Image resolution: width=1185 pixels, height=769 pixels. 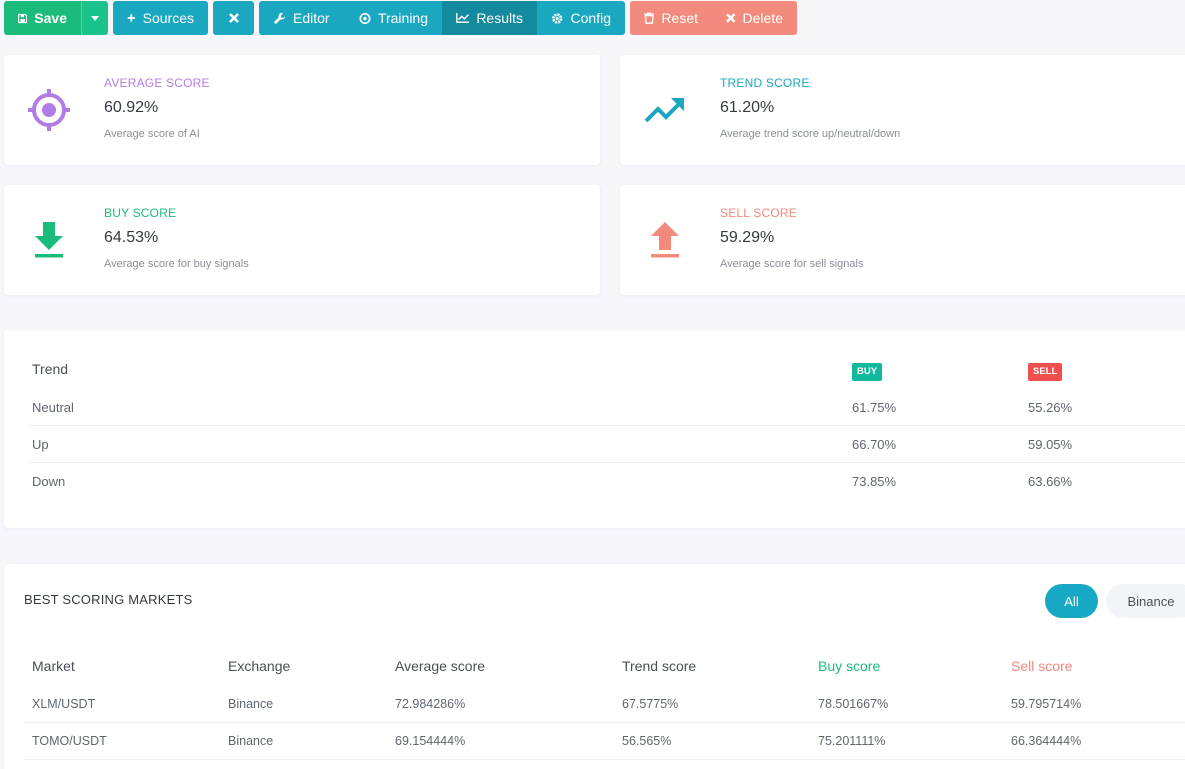 What do you see at coordinates (53, 666) in the screenshot?
I see `market-column-header: Market` at bounding box center [53, 666].